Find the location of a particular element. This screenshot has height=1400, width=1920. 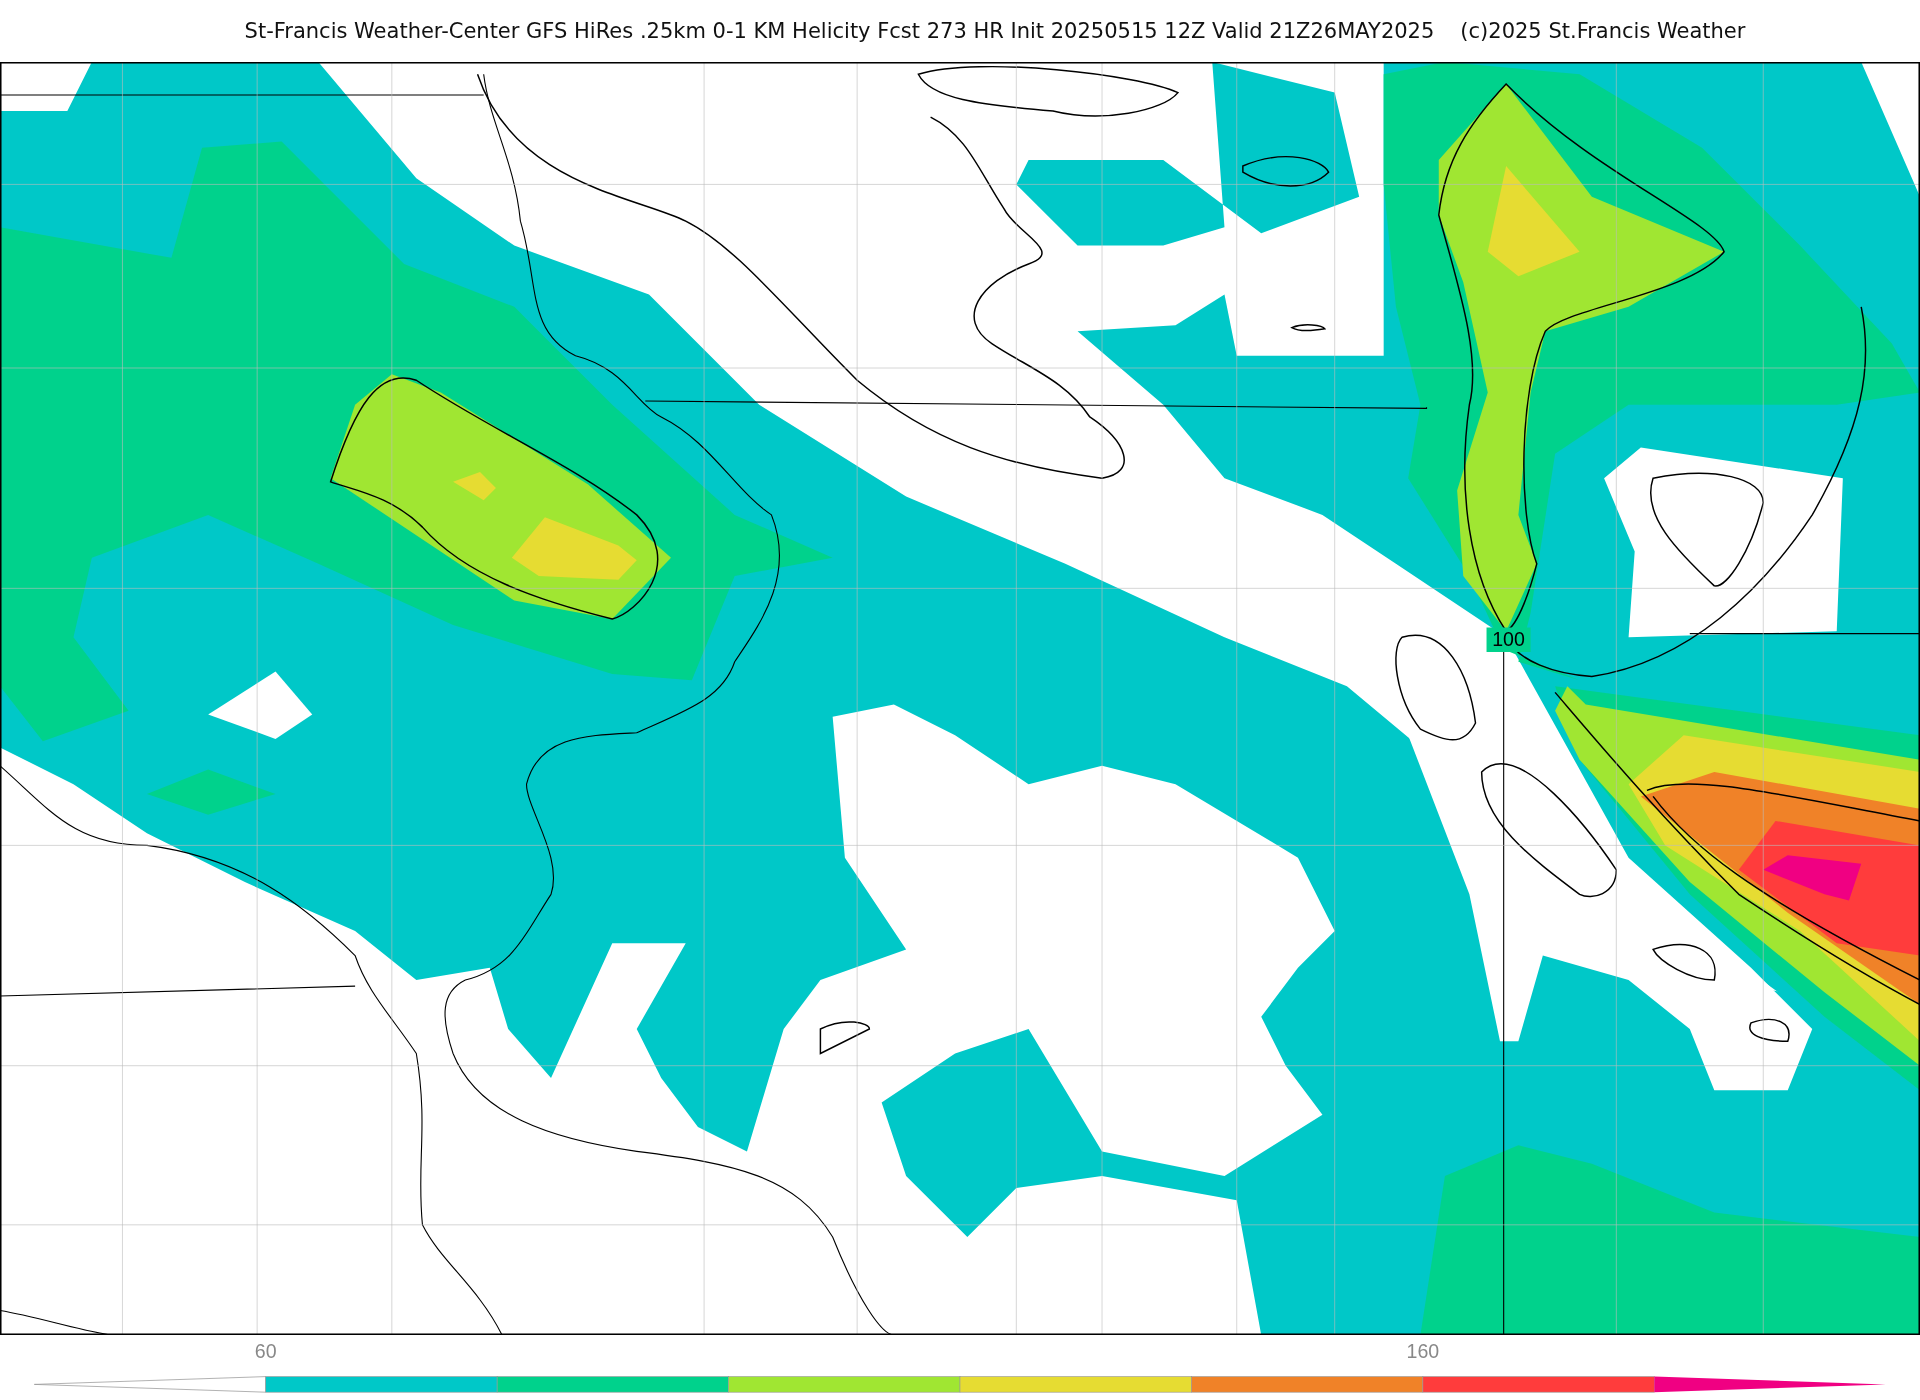

map-title: St-Francis Weather-Center GFS HiRes .25km 0-1 KM Helicity Fcst 273 HR Init 20250515 12Z Valid 21Z26MAY2025 is located at coordinates (839, 31).